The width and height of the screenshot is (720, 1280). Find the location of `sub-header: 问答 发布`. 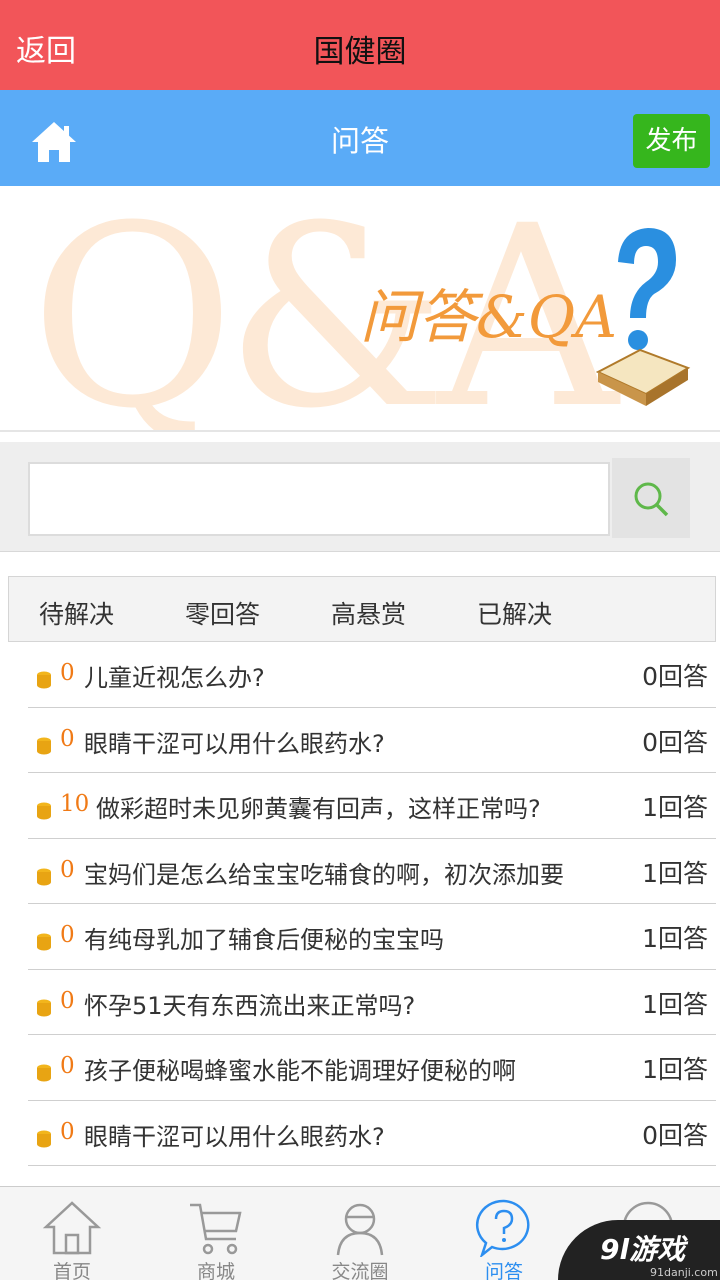

sub-header: 问答 发布 is located at coordinates (360, 138).